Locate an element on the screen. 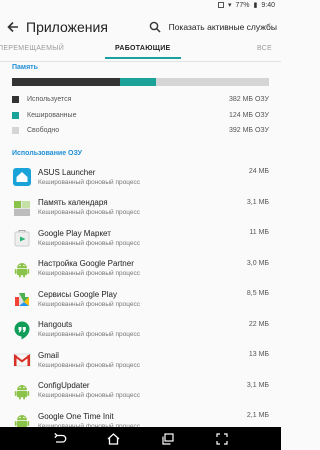  app-name: Gmail is located at coordinates (48, 355).